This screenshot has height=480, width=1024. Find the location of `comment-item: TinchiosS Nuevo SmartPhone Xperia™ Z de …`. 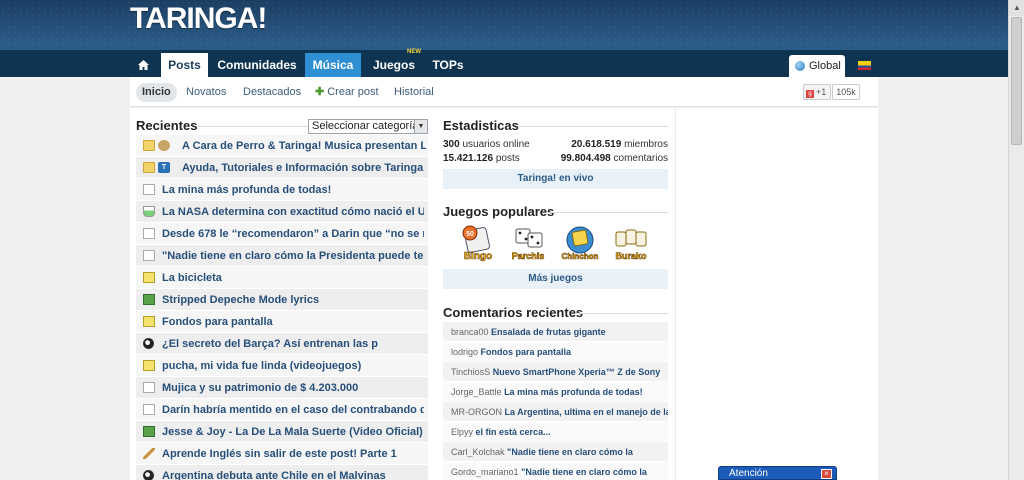

comment-item: TinchiosS Nuevo SmartPhone Xperia™ Z de … is located at coordinates (555, 372).